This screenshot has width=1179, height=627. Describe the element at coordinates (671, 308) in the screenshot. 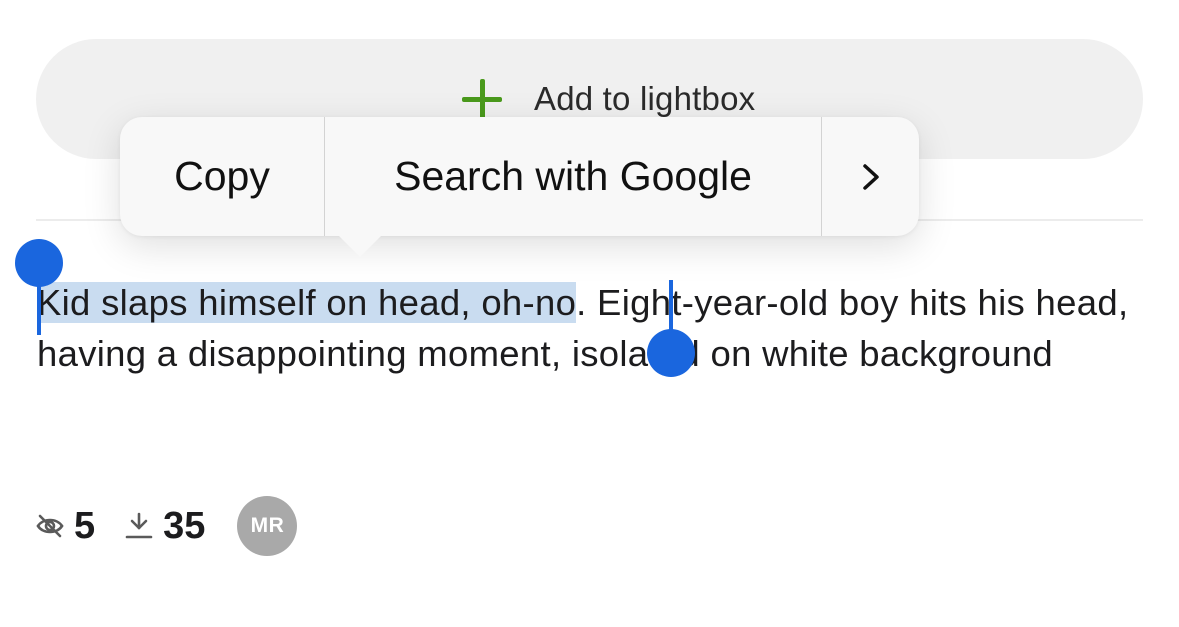

I see `selection-end-caret` at that location.